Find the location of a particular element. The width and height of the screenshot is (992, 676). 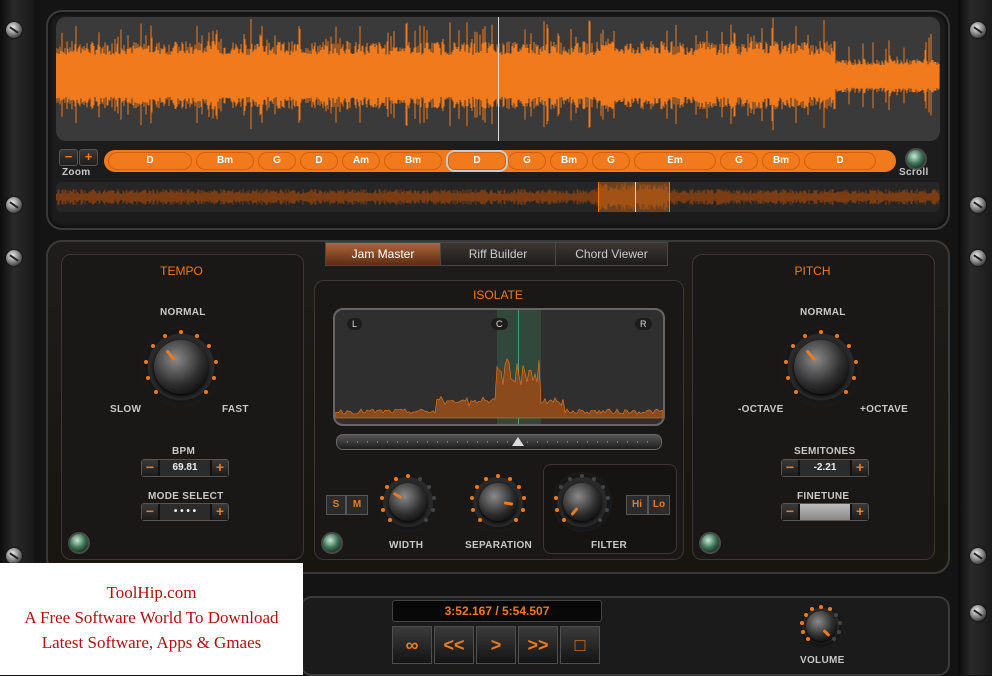

tempo-power-button is located at coordinates (79, 543).